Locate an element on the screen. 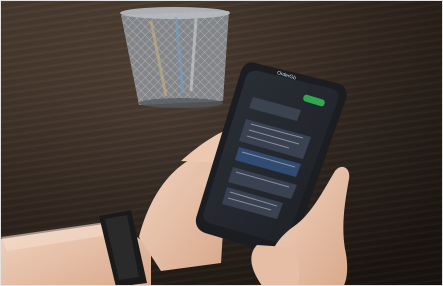 The width and height of the screenshot is (443, 286). green-action-badge is located at coordinates (314, 100).